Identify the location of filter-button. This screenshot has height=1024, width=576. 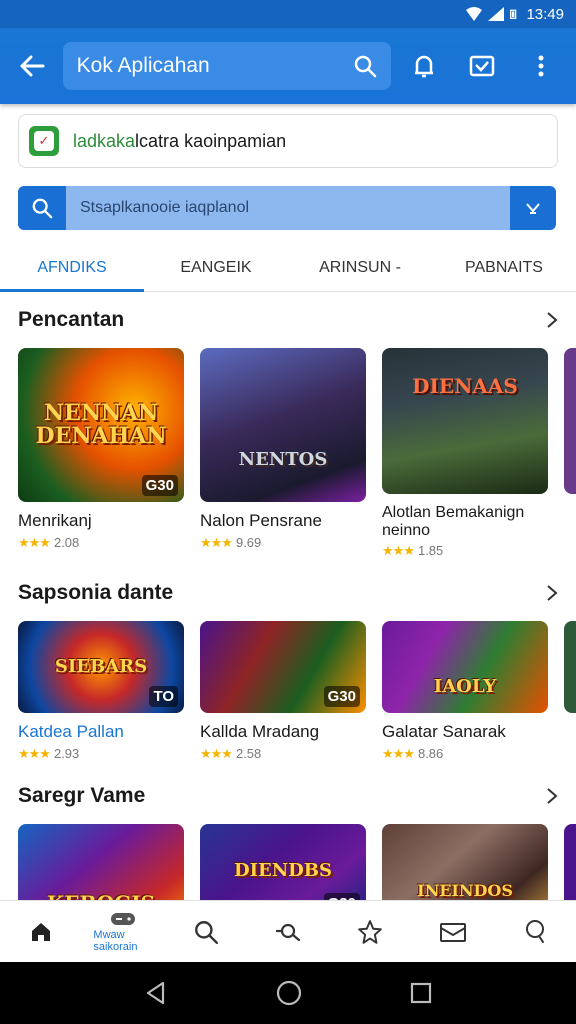
(533, 208).